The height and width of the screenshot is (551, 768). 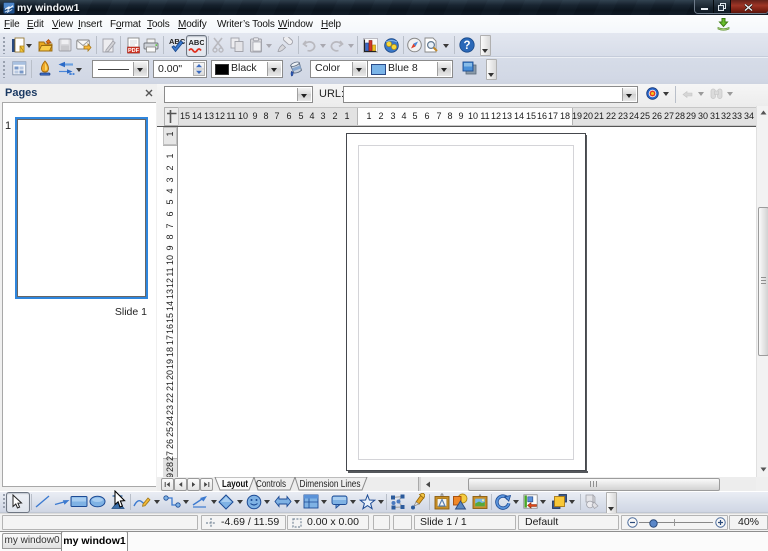 What do you see at coordinates (197, 42) in the screenshot?
I see `svg-text: ABC` at bounding box center [197, 42].